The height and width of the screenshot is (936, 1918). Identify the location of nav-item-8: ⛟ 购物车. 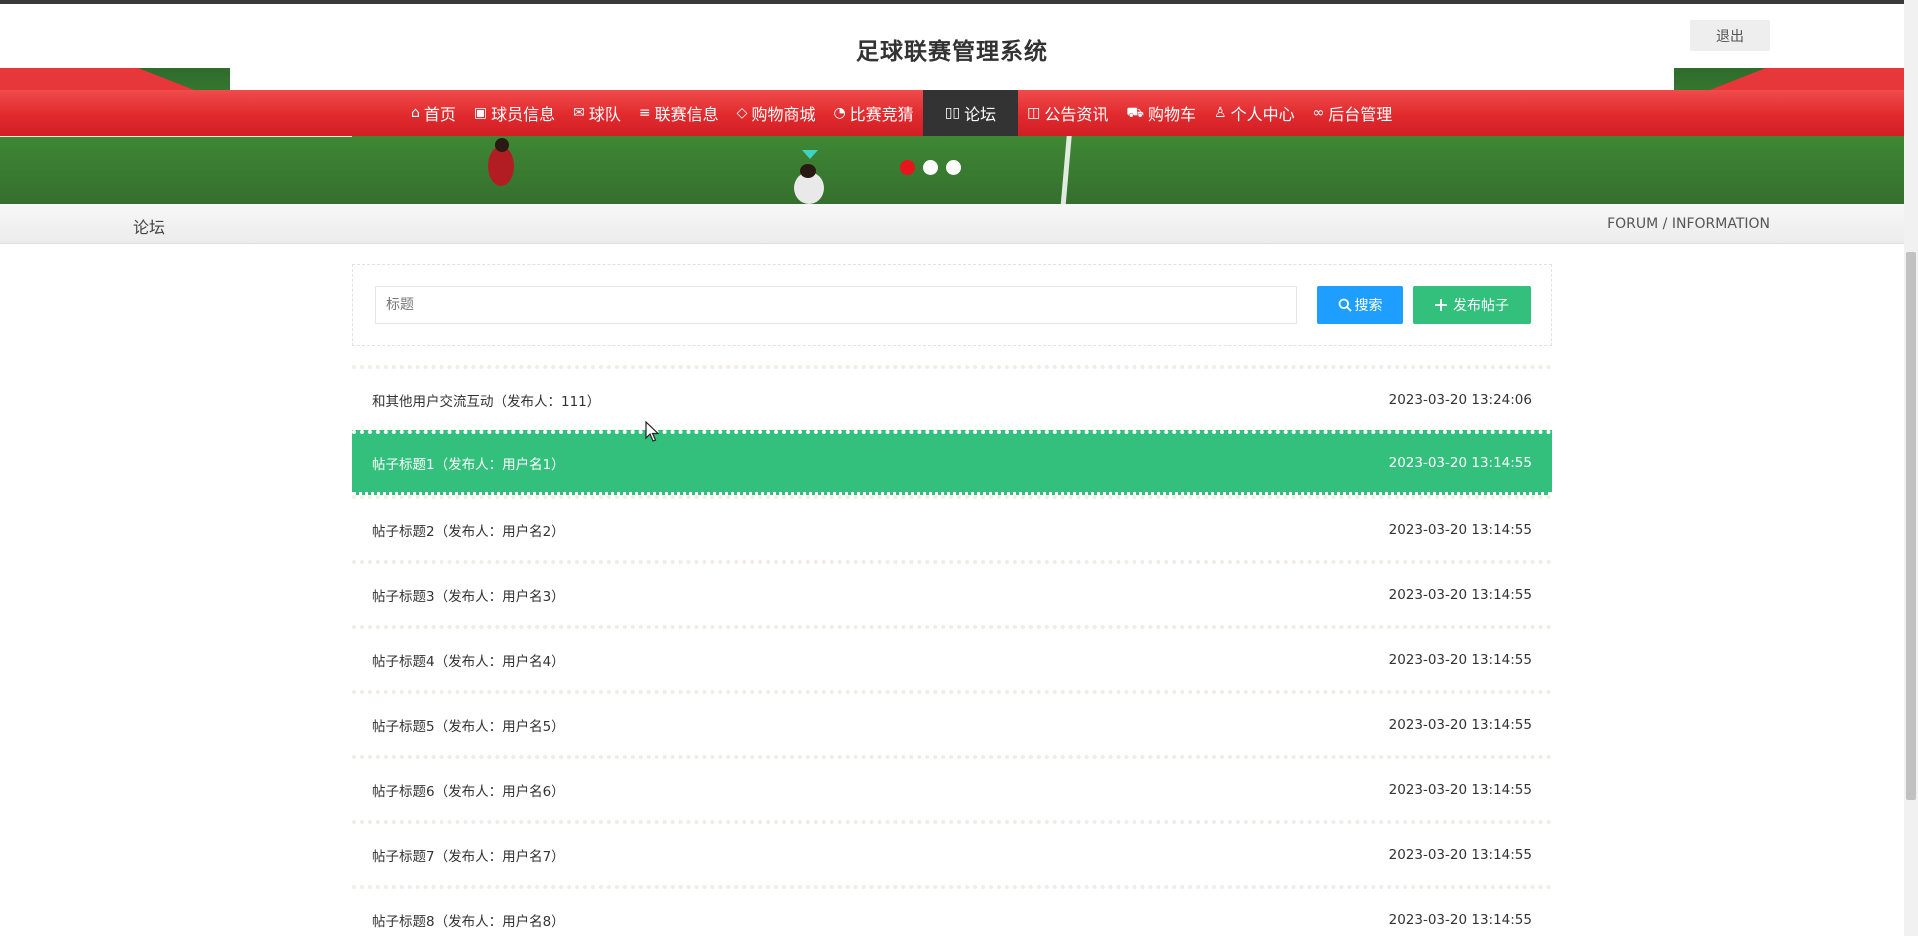
(1161, 113).